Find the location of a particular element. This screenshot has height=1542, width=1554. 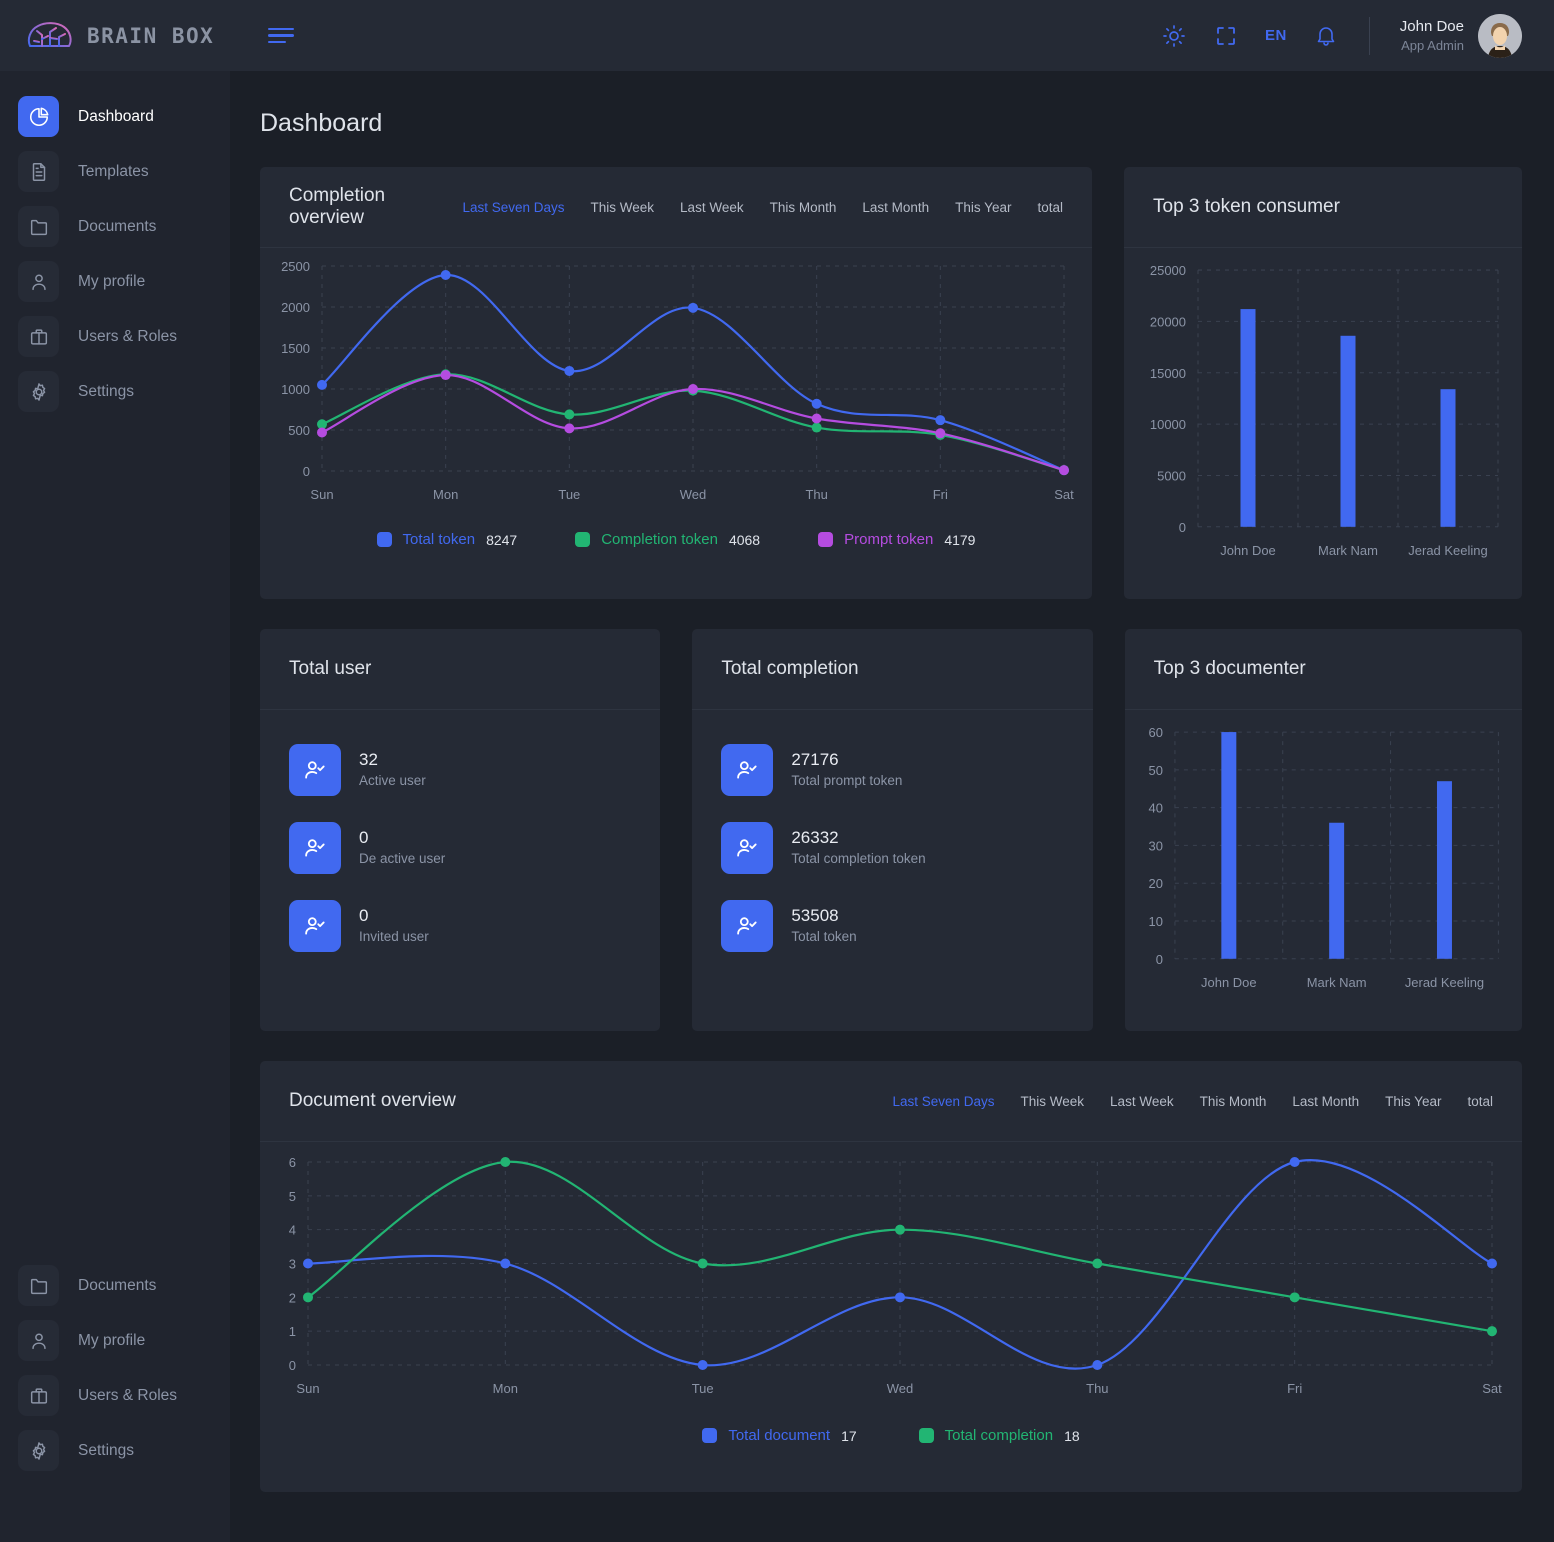

top-header-bar: BRAIN BOX EN John Doe App Admin is located at coordinates (777, 35).